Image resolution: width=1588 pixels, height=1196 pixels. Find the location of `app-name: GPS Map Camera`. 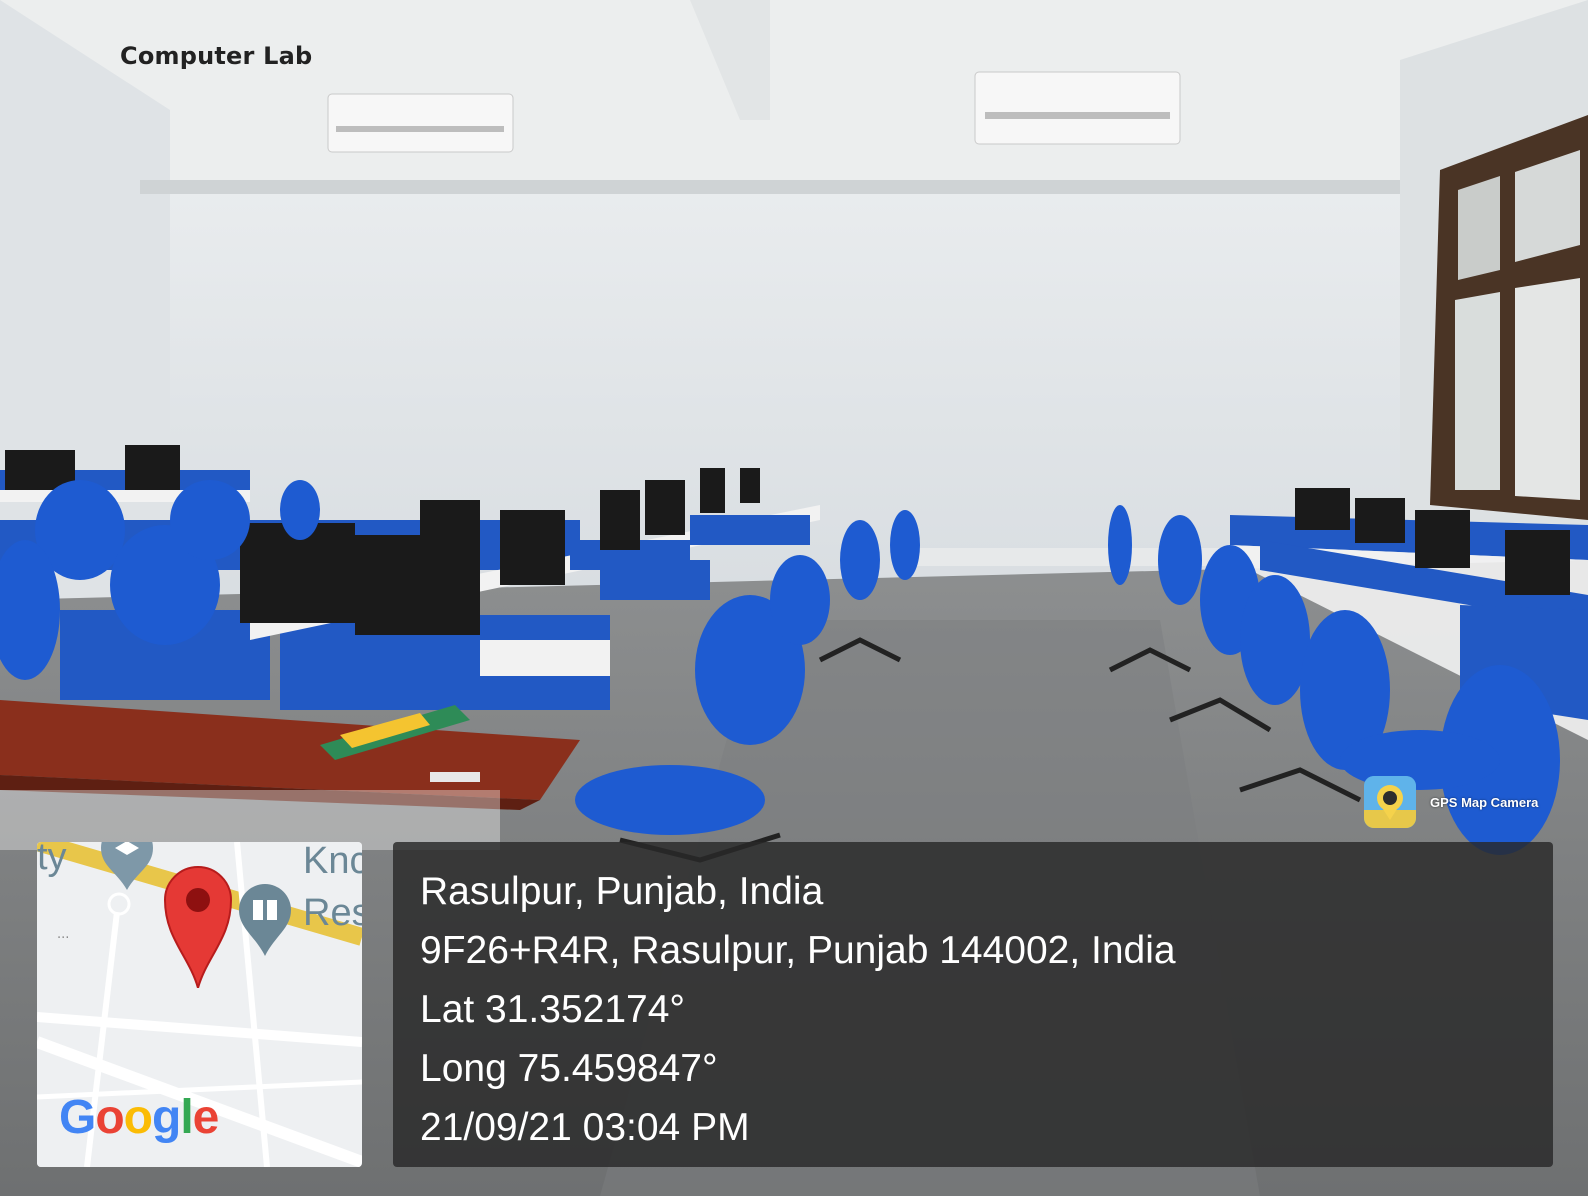

app-name: GPS Map Camera is located at coordinates (1484, 802).